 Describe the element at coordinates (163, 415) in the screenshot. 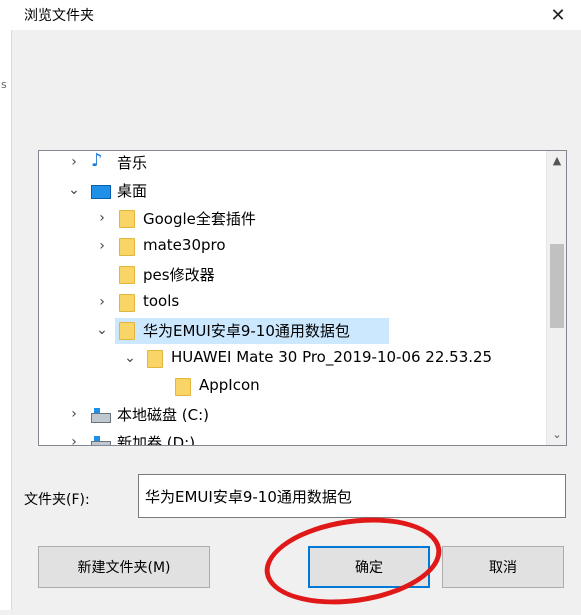

I see `tree-item-label: 本地磁盘 (C:)` at that location.